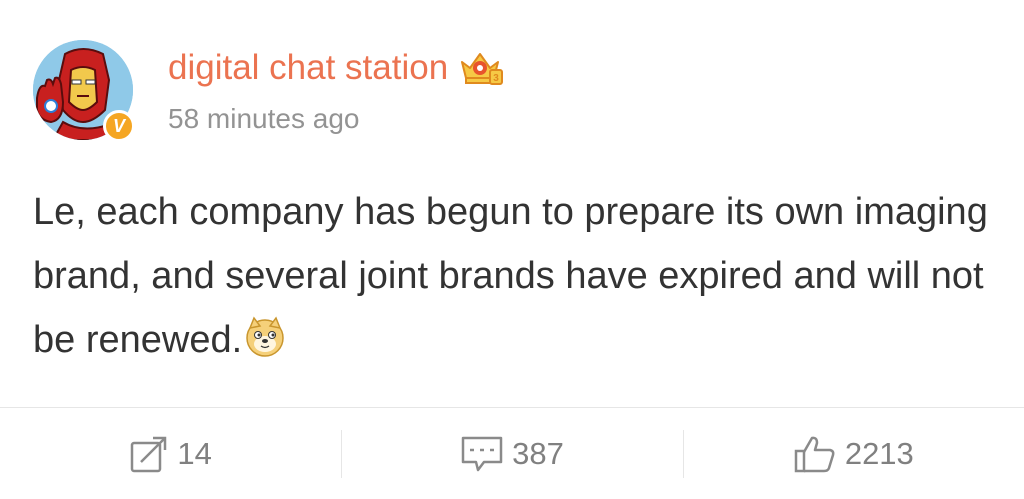  I want to click on like-count: 2213, so click(879, 453).